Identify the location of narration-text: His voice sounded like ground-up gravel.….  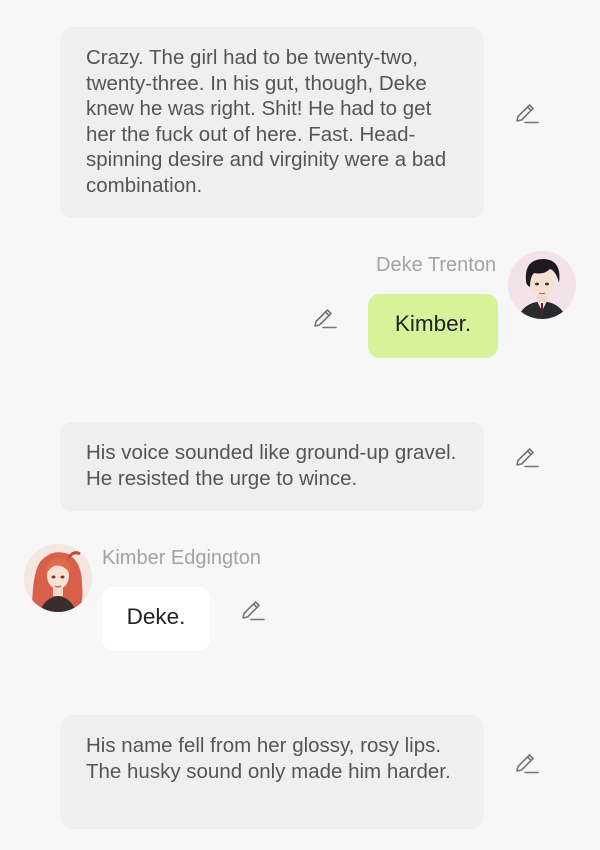
(271, 465).